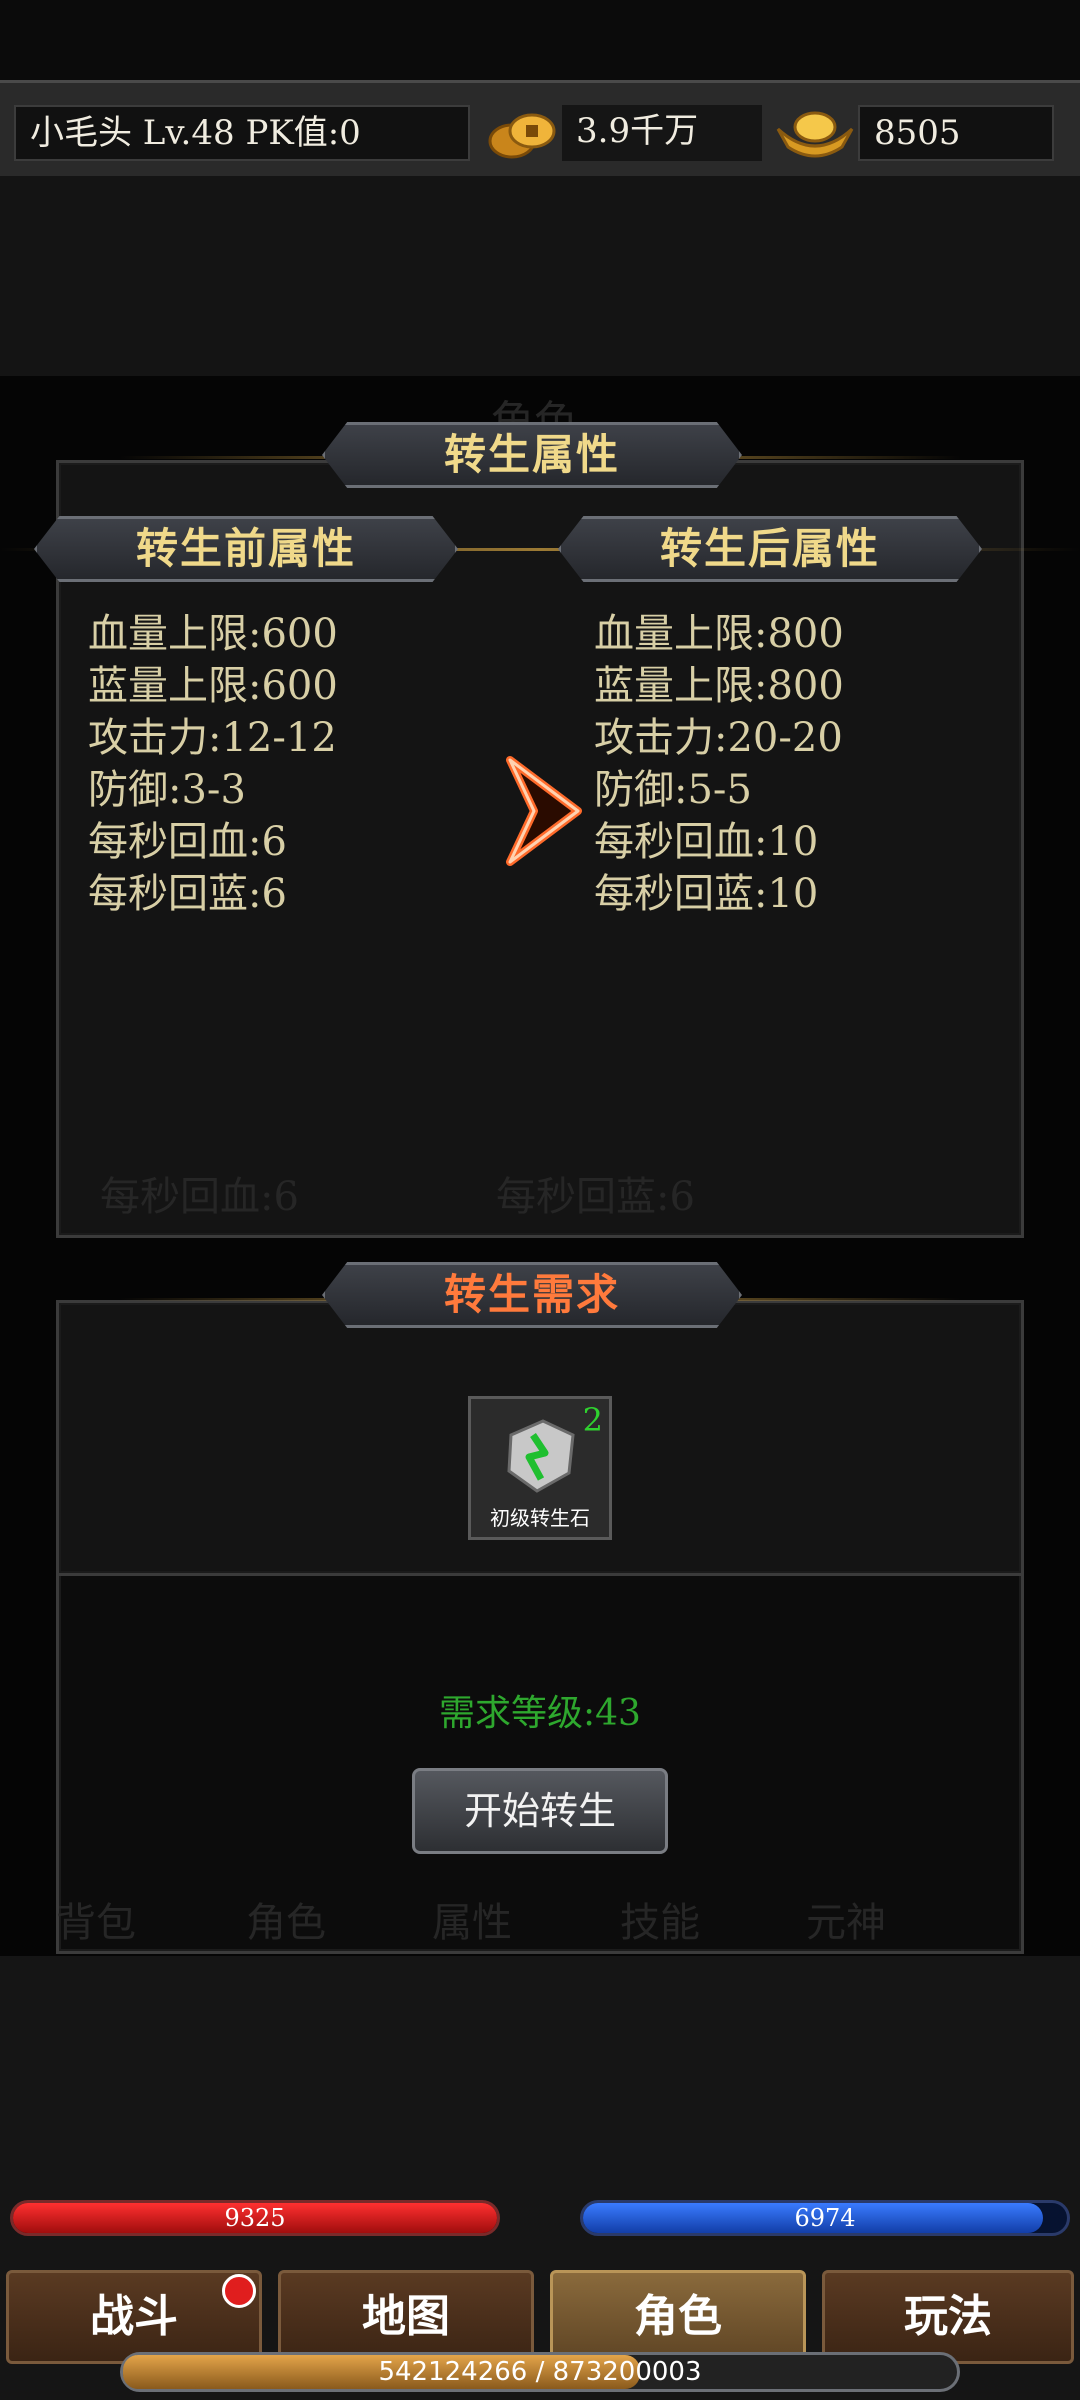 Image resolution: width=1080 pixels, height=2400 pixels. Describe the element at coordinates (846, 1923) in the screenshot. I see `ghost-tab: 元神` at that location.